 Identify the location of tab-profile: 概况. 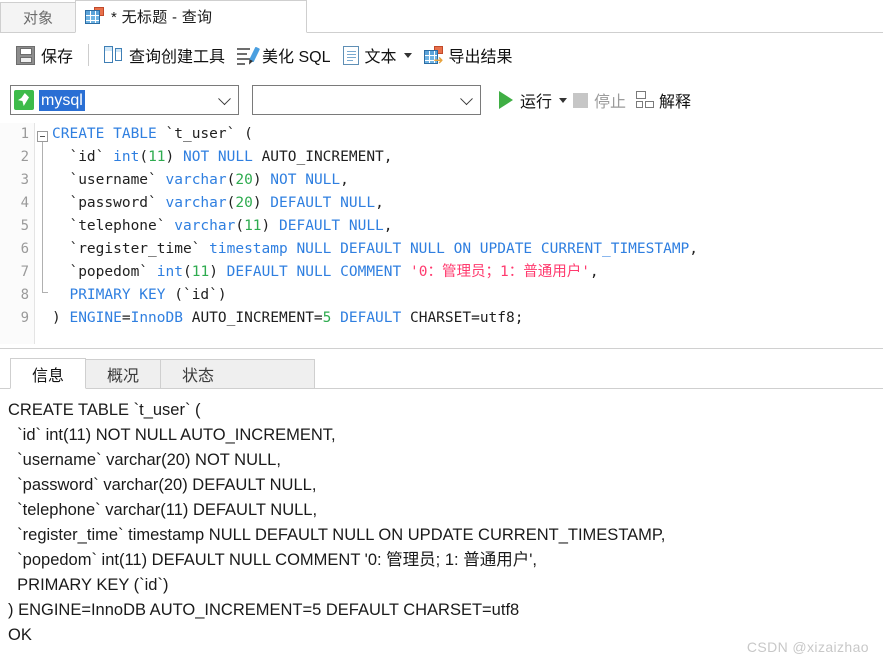
(123, 374).